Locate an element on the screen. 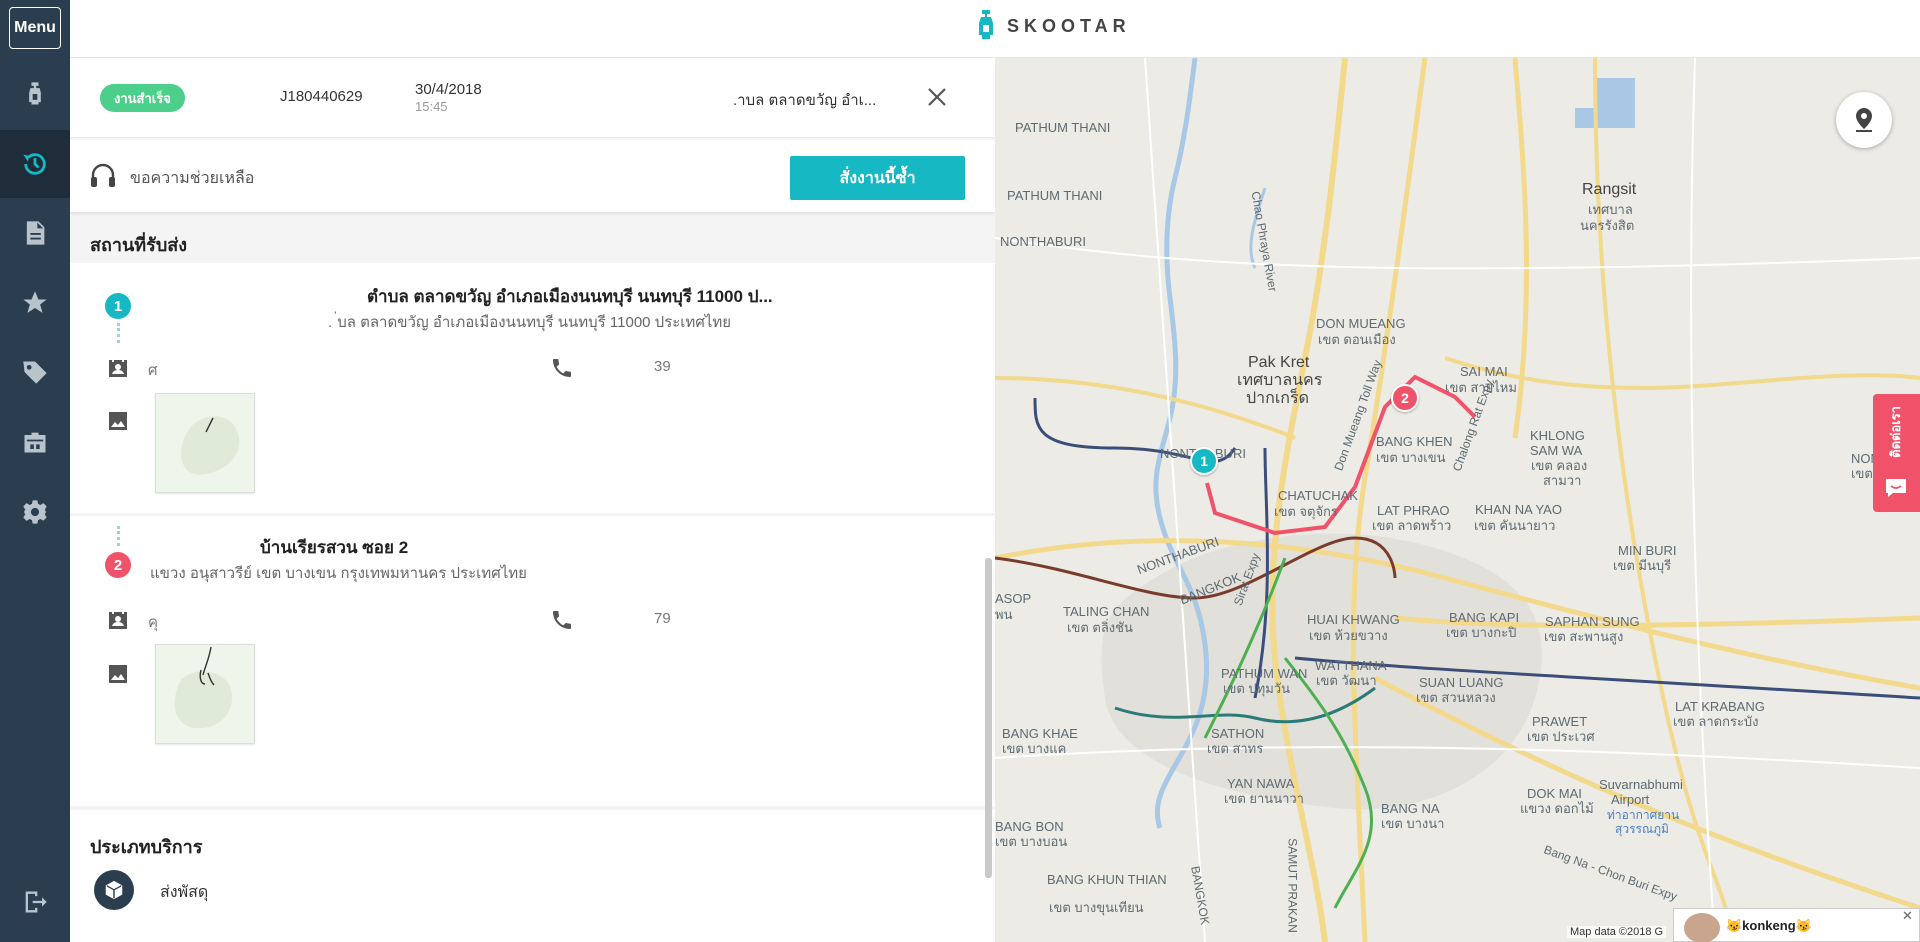 This screenshot has width=1920, height=942. map-label: HUAI KHWANG is located at coordinates (1353, 619).